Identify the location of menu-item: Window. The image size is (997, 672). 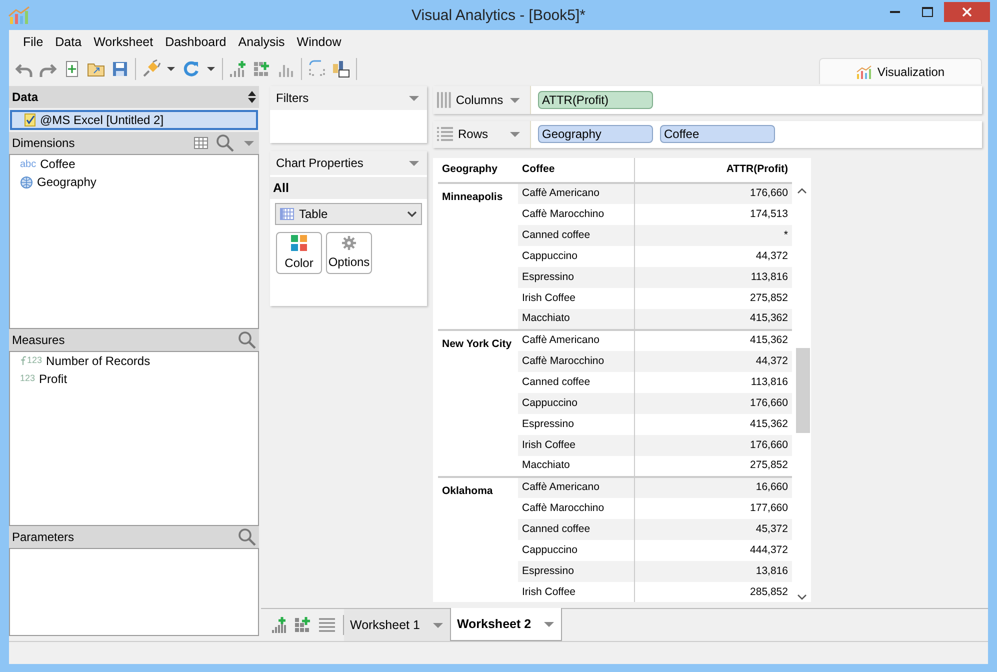
(319, 43).